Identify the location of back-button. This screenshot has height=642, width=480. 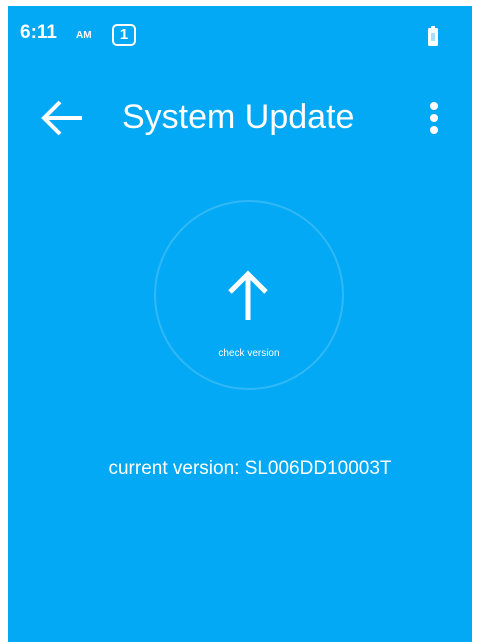
(64, 118).